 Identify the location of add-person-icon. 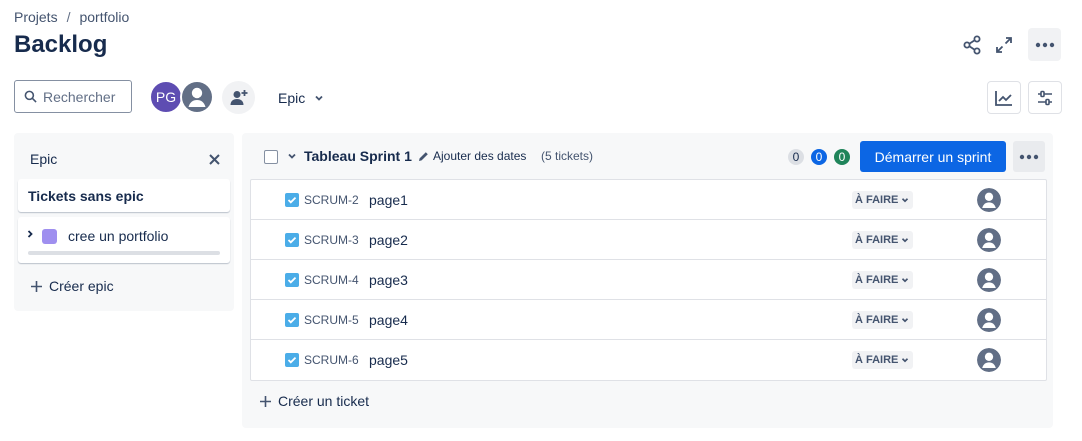
(238, 97).